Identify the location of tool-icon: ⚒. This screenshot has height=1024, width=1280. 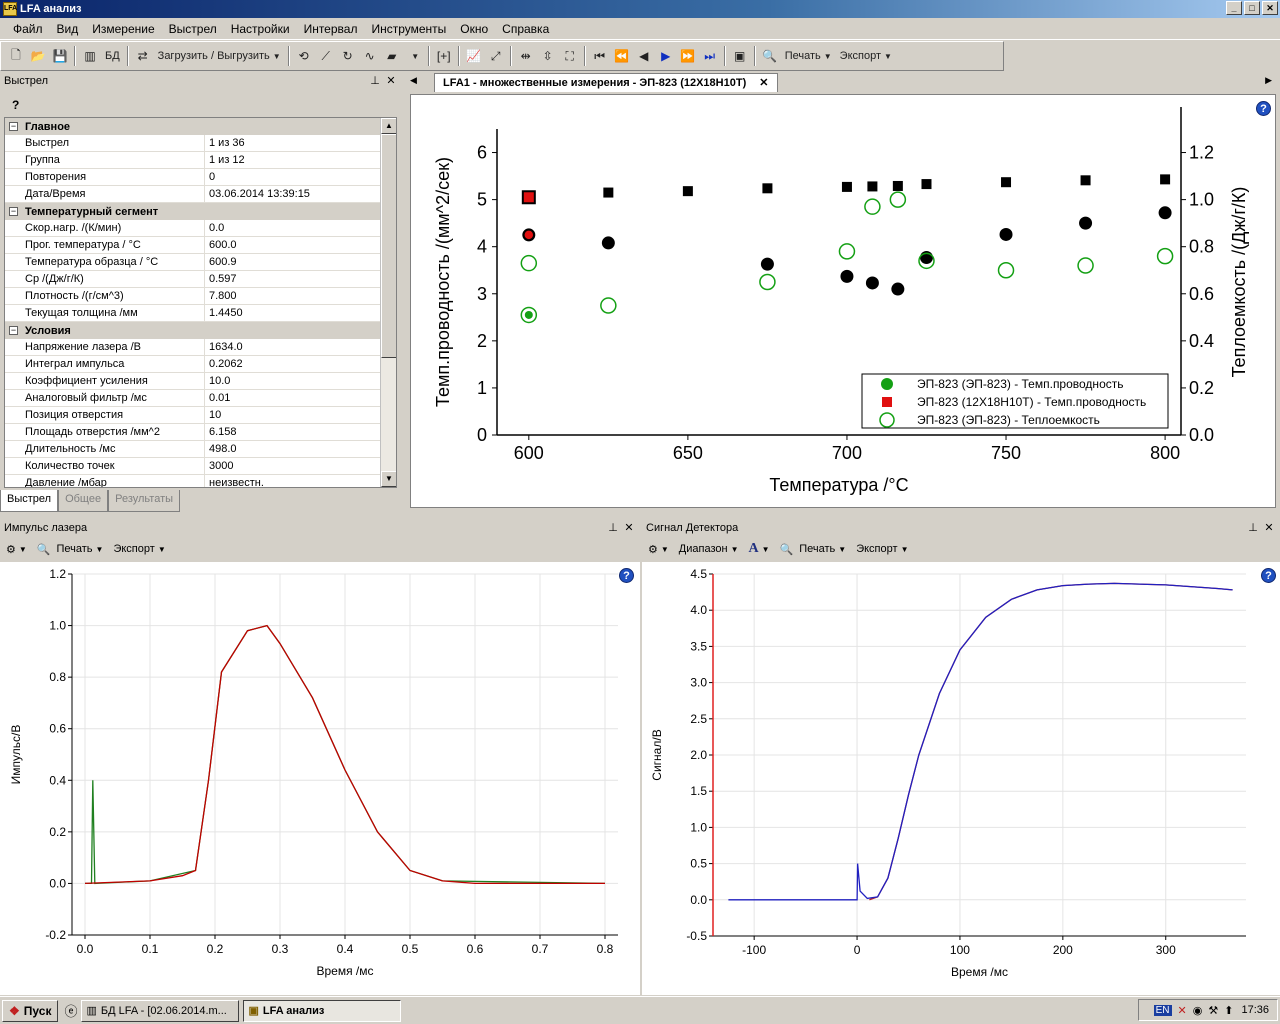
(1213, 1010).